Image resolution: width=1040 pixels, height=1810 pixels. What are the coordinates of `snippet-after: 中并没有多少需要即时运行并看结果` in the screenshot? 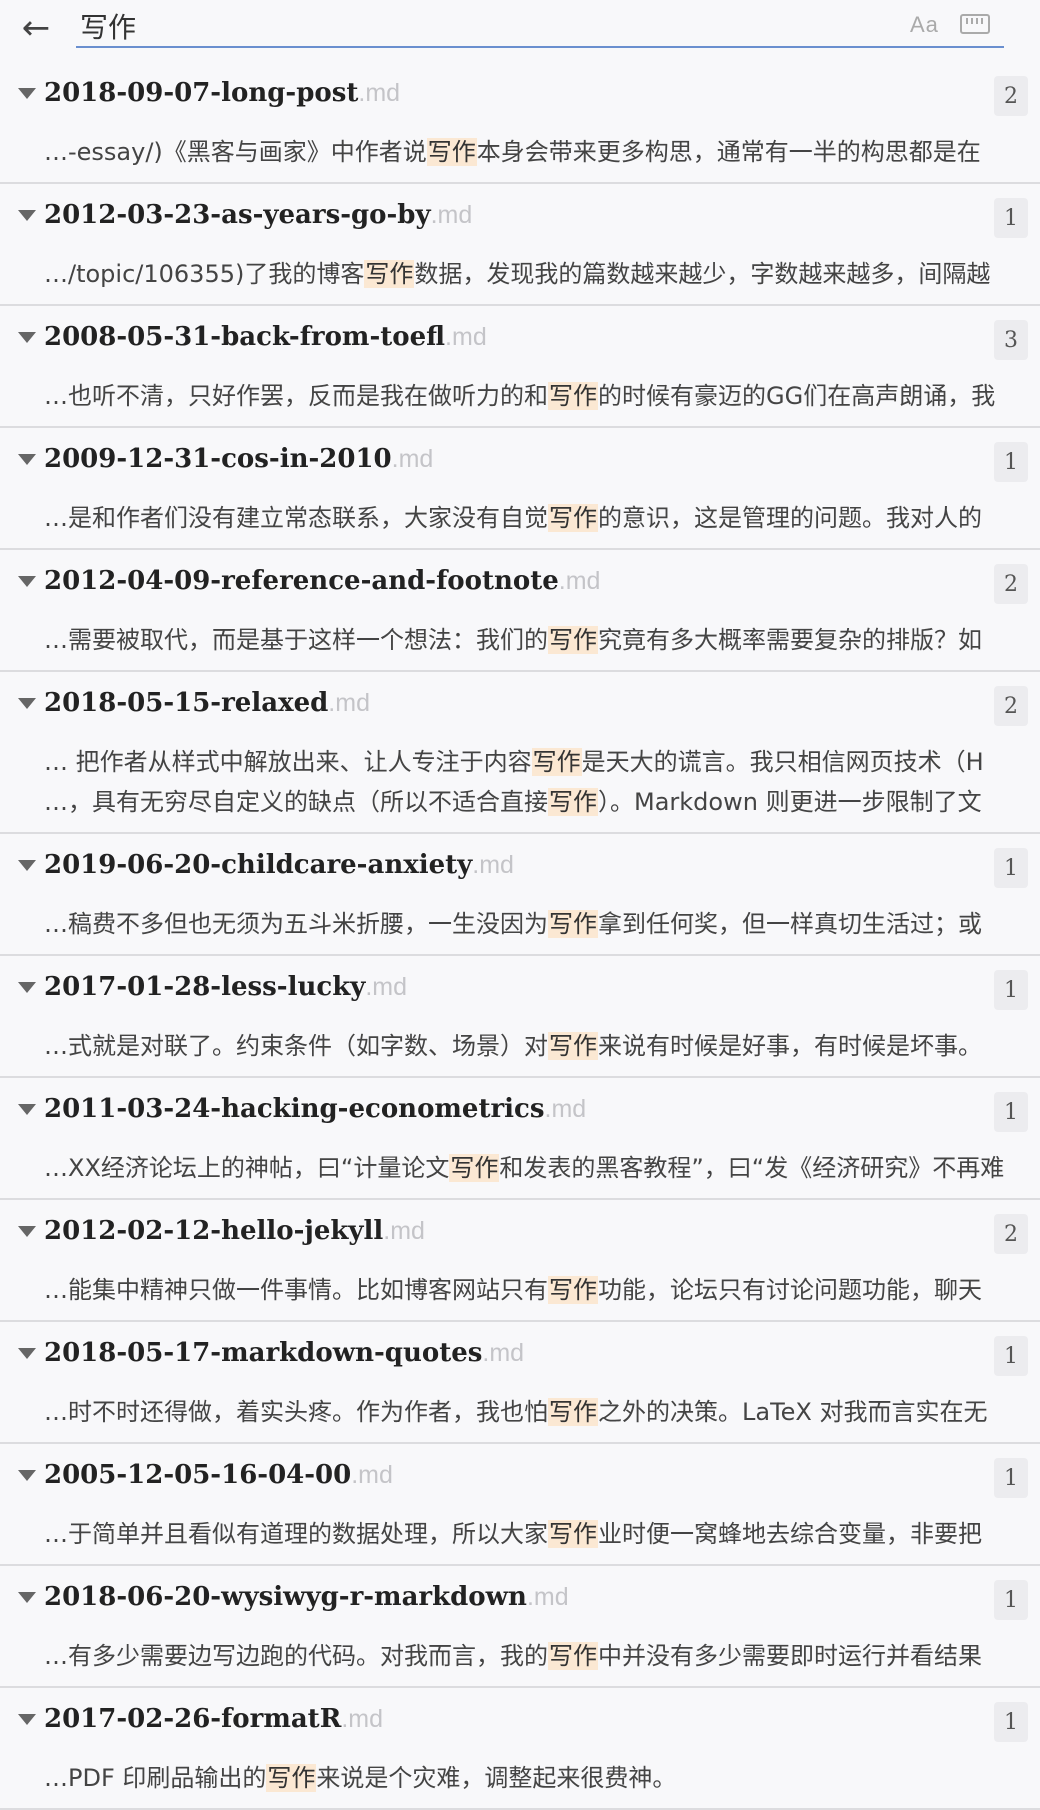 It's located at (790, 1656).